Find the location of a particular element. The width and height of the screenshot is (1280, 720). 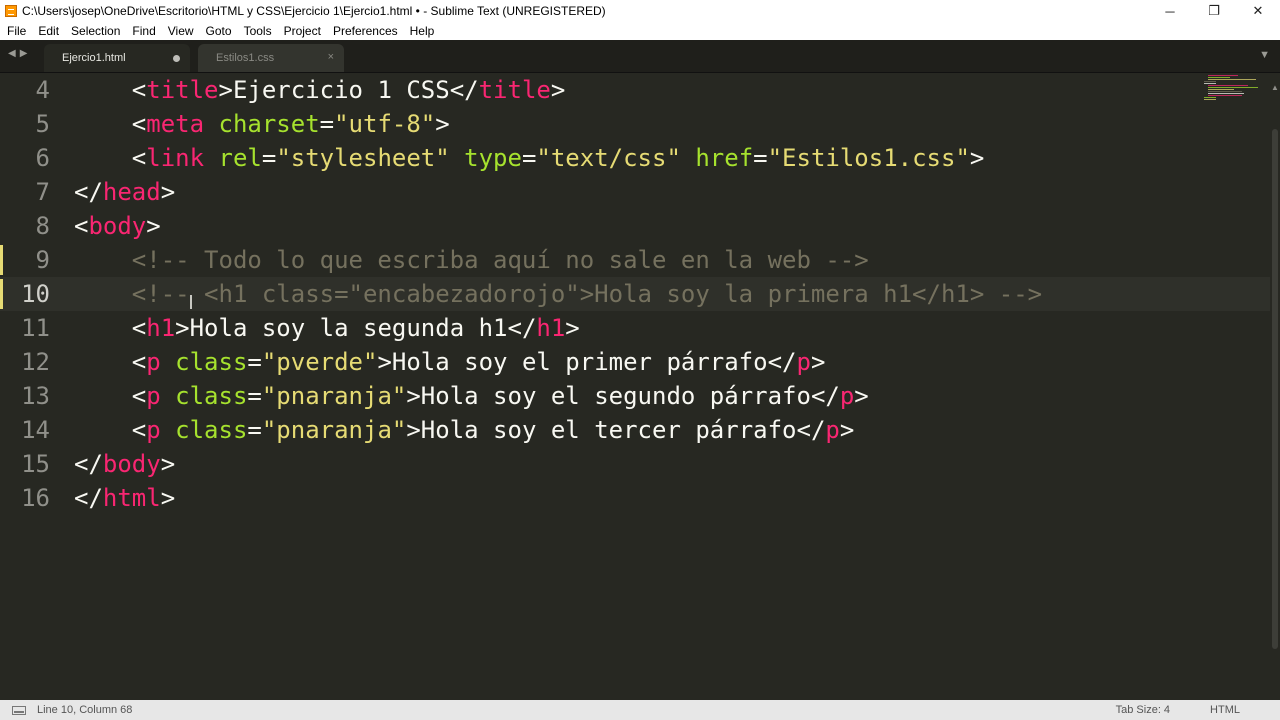

line-number: 7 is located at coordinates (42, 192).